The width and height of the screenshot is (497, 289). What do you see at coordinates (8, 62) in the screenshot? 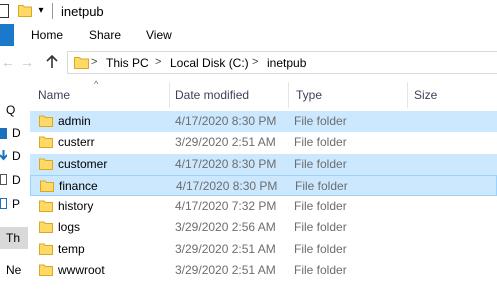
I see `back-icon: ←` at bounding box center [8, 62].